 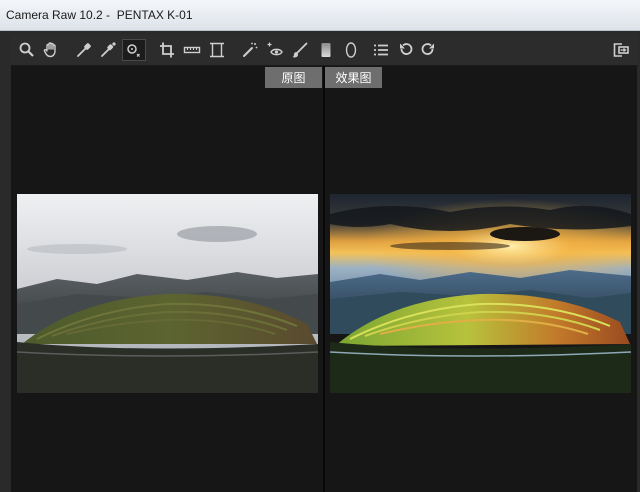 I want to click on spot-removal-tool, so click(x=250, y=50).